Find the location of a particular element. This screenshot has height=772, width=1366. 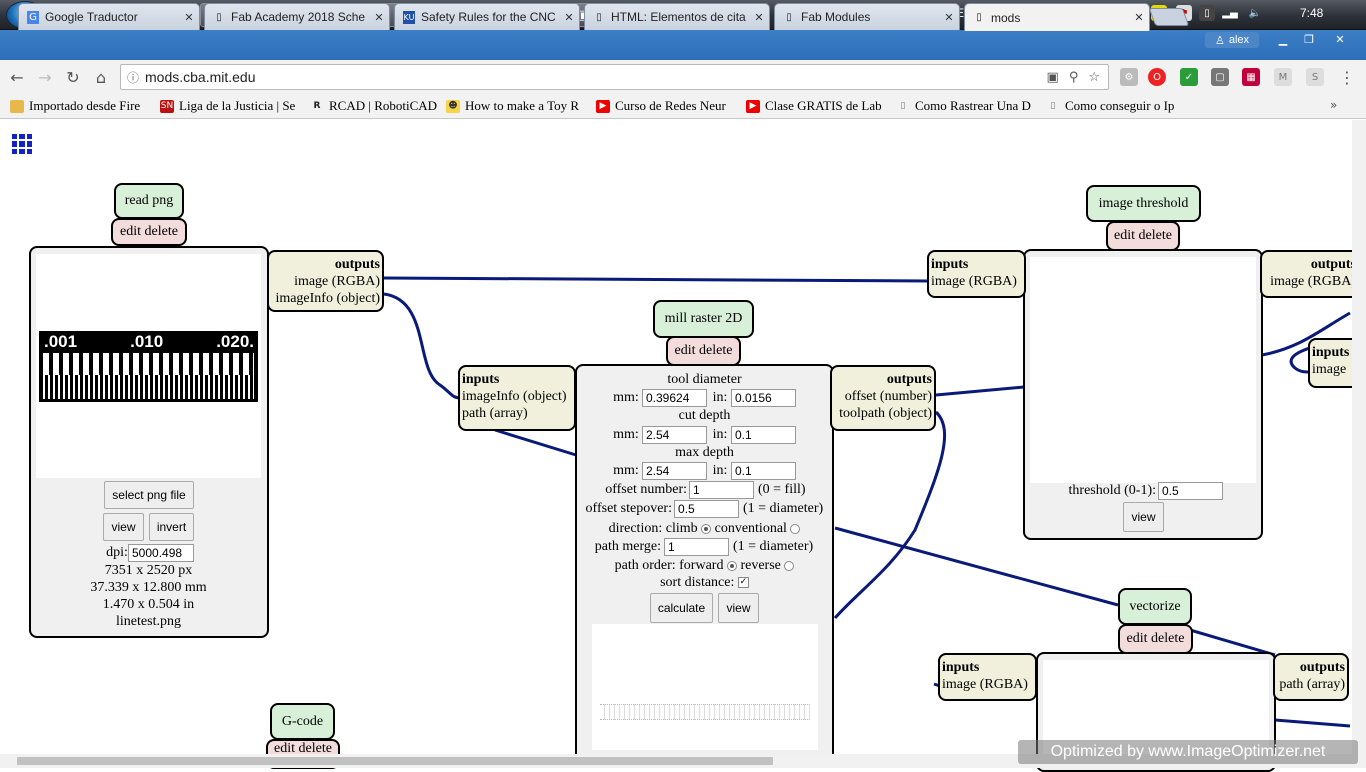

read-png-title: read png is located at coordinates (149, 201).